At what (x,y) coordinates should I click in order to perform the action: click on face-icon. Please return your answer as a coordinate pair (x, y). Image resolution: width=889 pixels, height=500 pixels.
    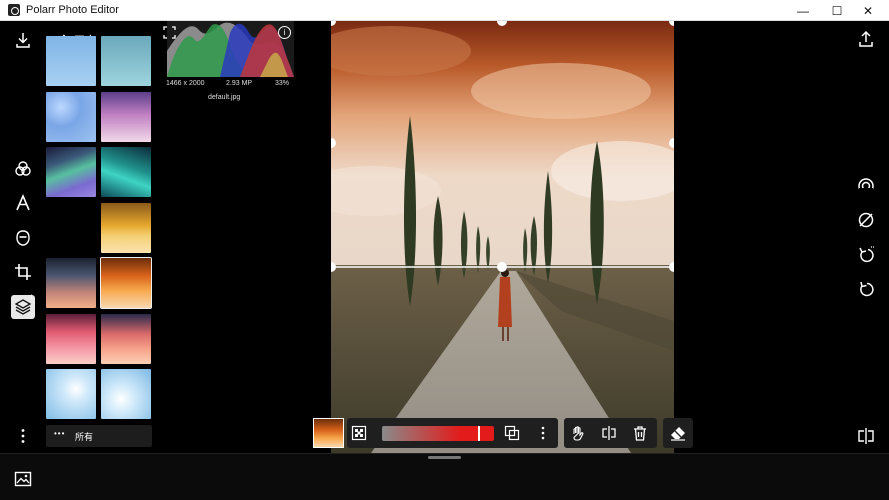
    Looking at the image, I should click on (23, 238).